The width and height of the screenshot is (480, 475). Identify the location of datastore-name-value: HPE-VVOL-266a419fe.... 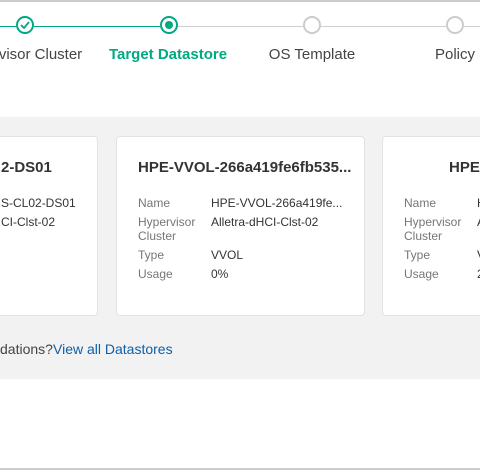
(277, 203).